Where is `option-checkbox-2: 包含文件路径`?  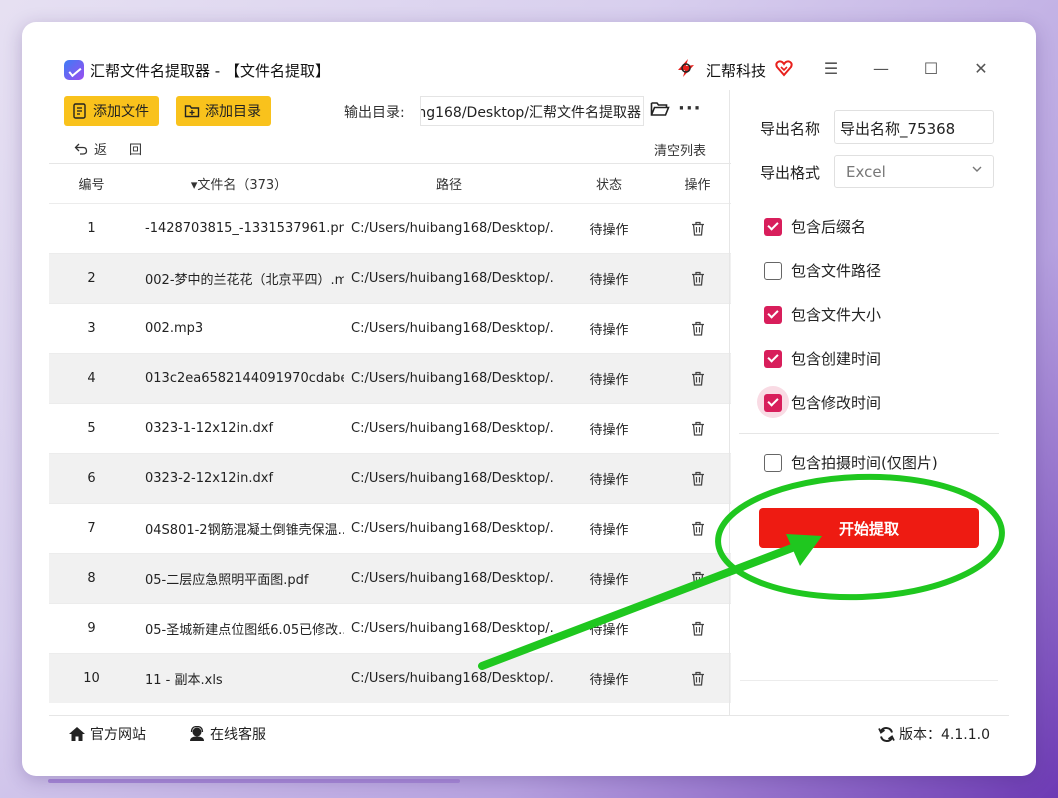
option-checkbox-2: 包含文件路径 is located at coordinates (822, 270).